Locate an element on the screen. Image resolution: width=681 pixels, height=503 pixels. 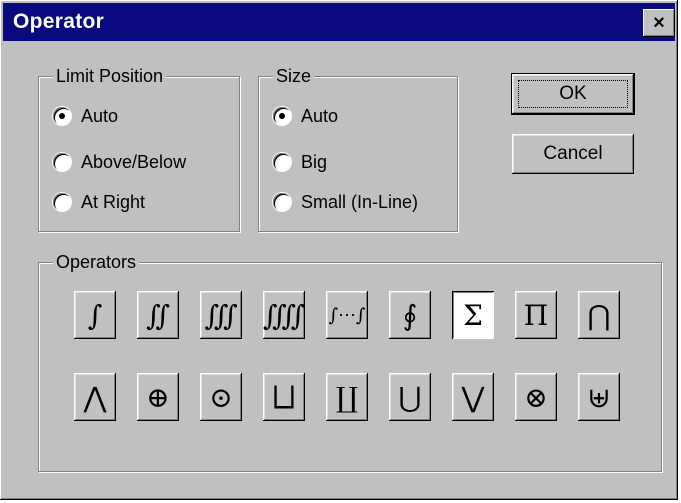
circled-times-icon: ⊗ is located at coordinates (536, 397).